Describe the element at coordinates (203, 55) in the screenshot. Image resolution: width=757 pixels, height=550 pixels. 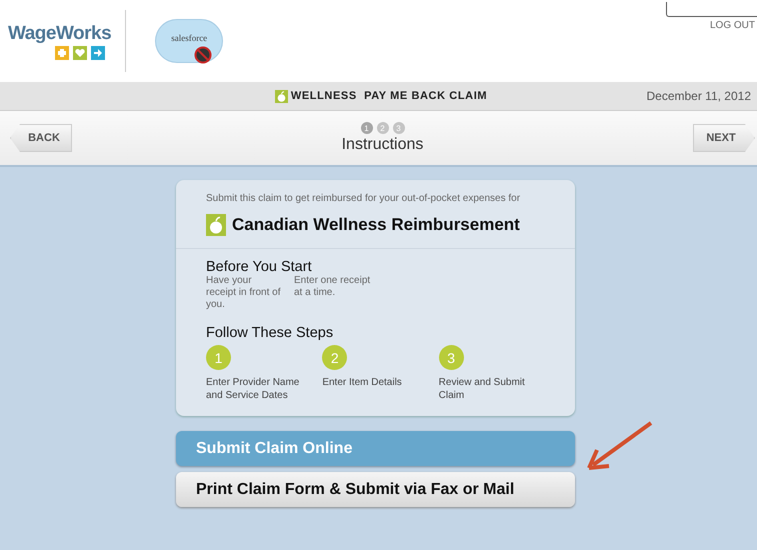
I see `stamp-icon` at that location.